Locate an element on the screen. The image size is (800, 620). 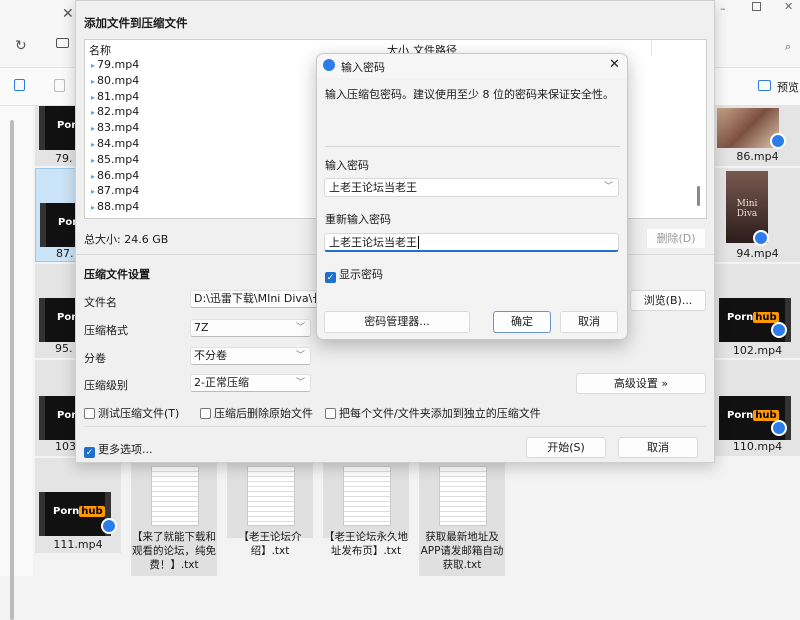
format-value: 7Z is located at coordinates (201, 327).